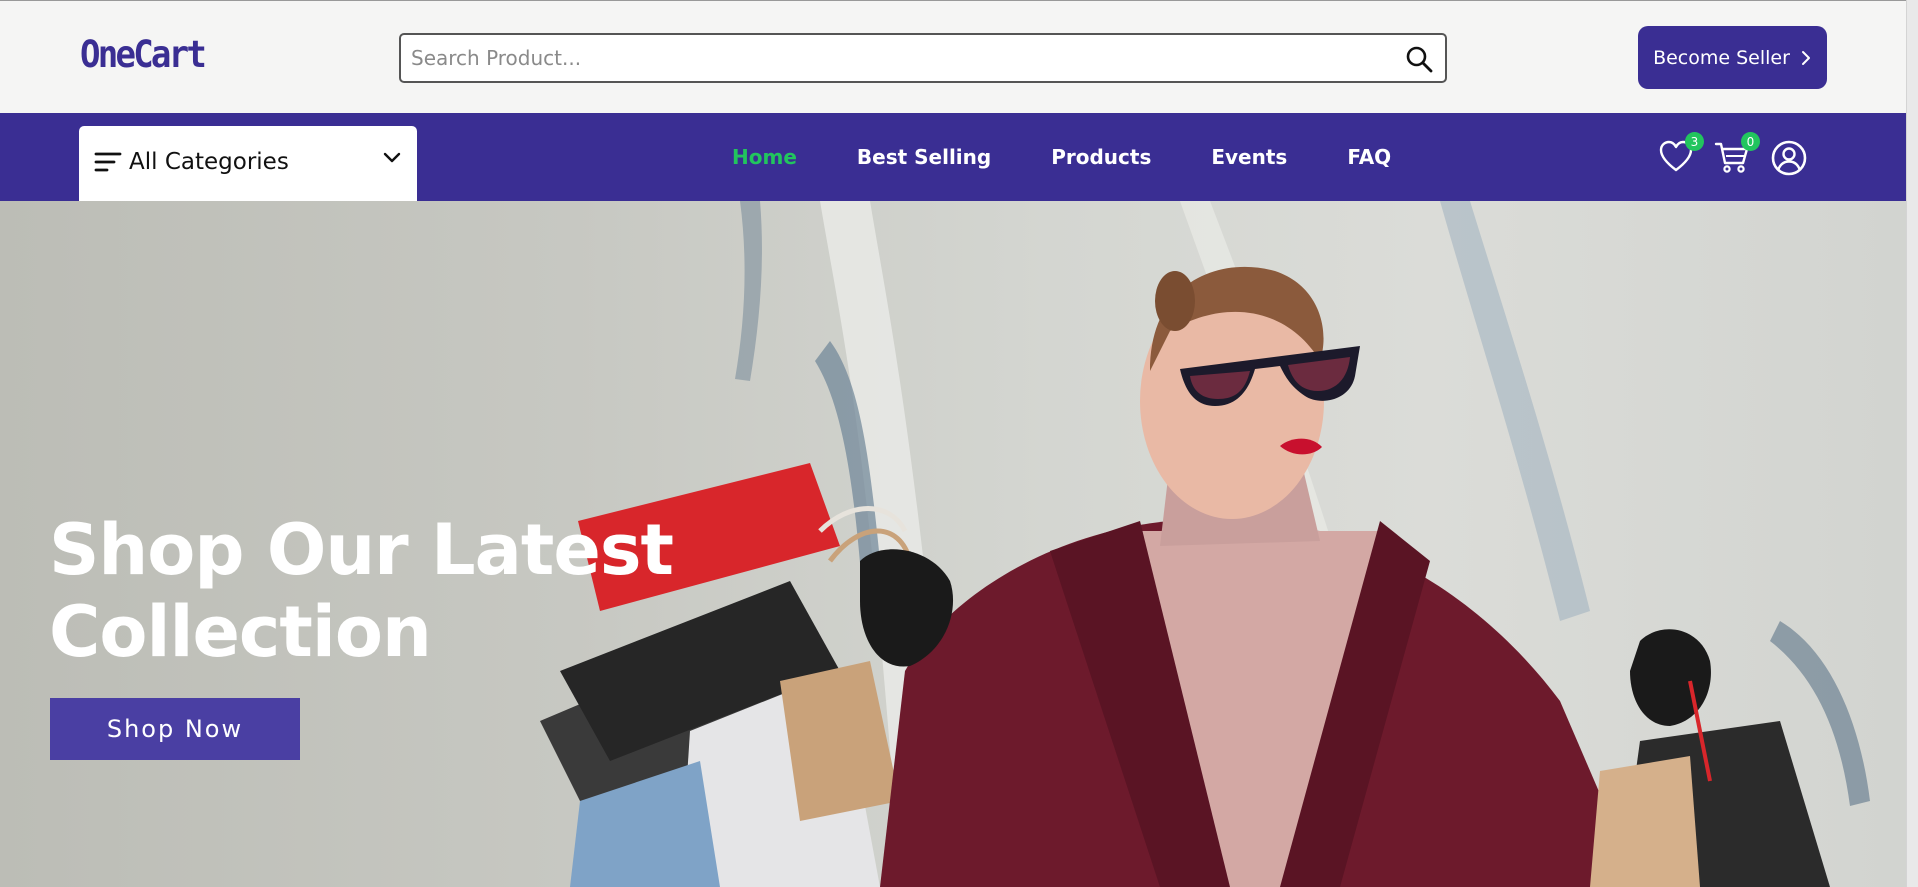 Image resolution: width=1918 pixels, height=887 pixels. Describe the element at coordinates (392, 157) in the screenshot. I see `chevron-down-icon` at that location.